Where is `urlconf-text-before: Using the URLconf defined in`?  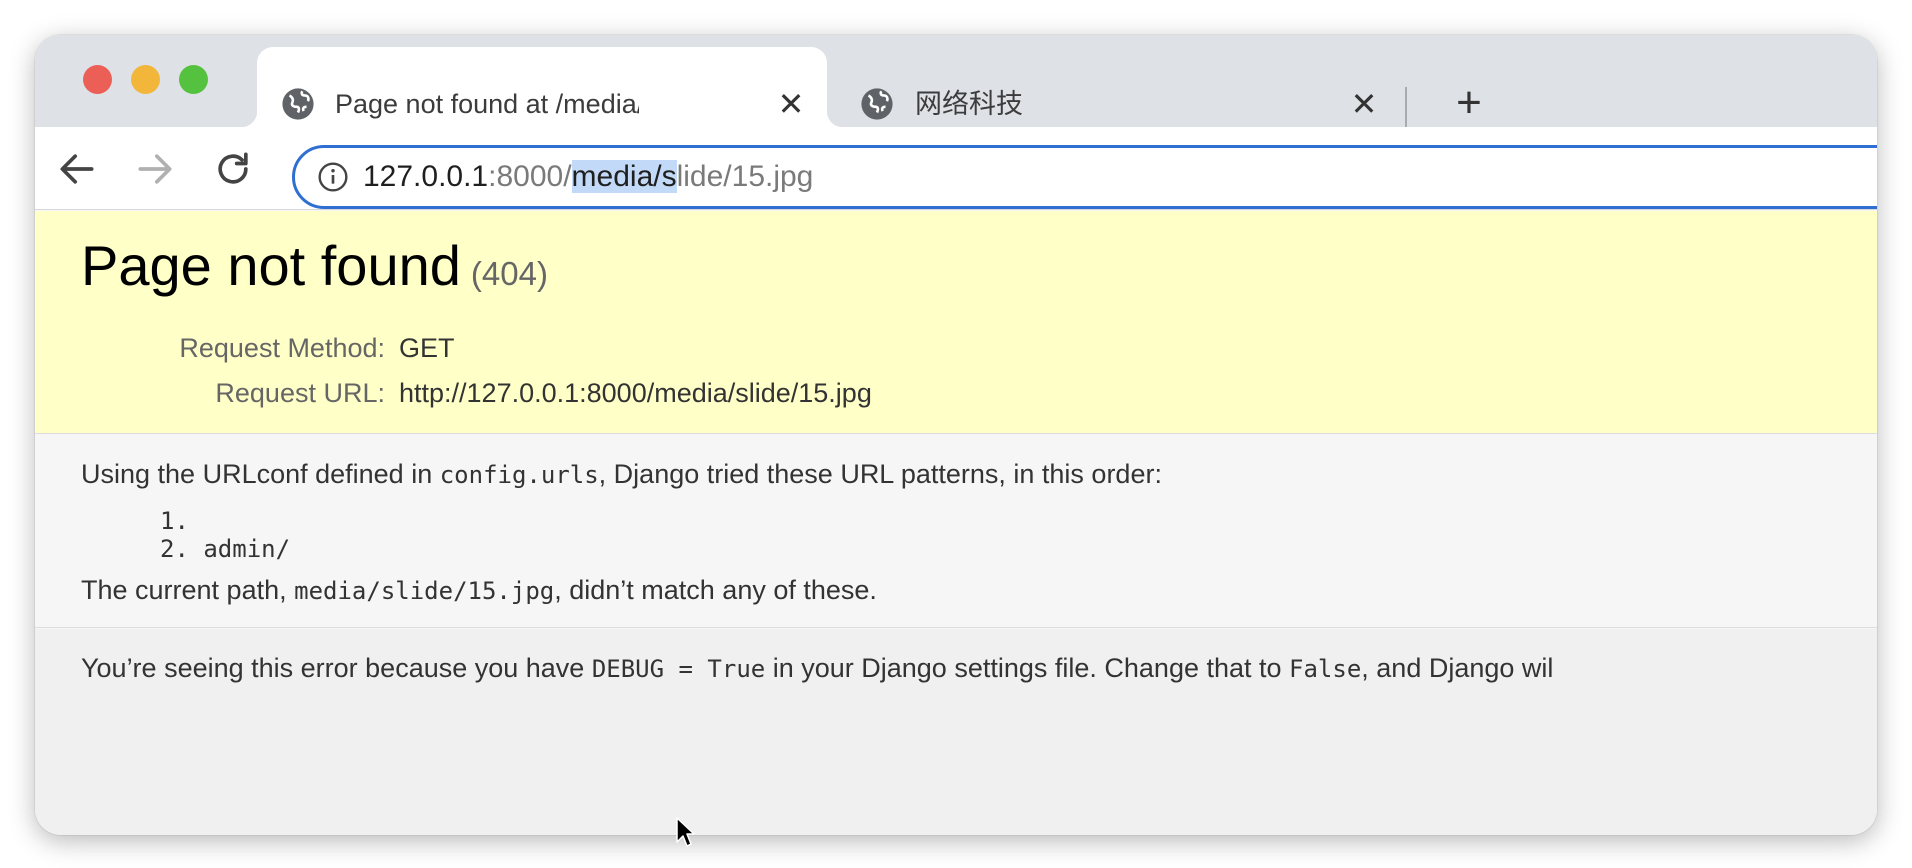
urlconf-text-before: Using the URLconf defined in is located at coordinates (260, 474).